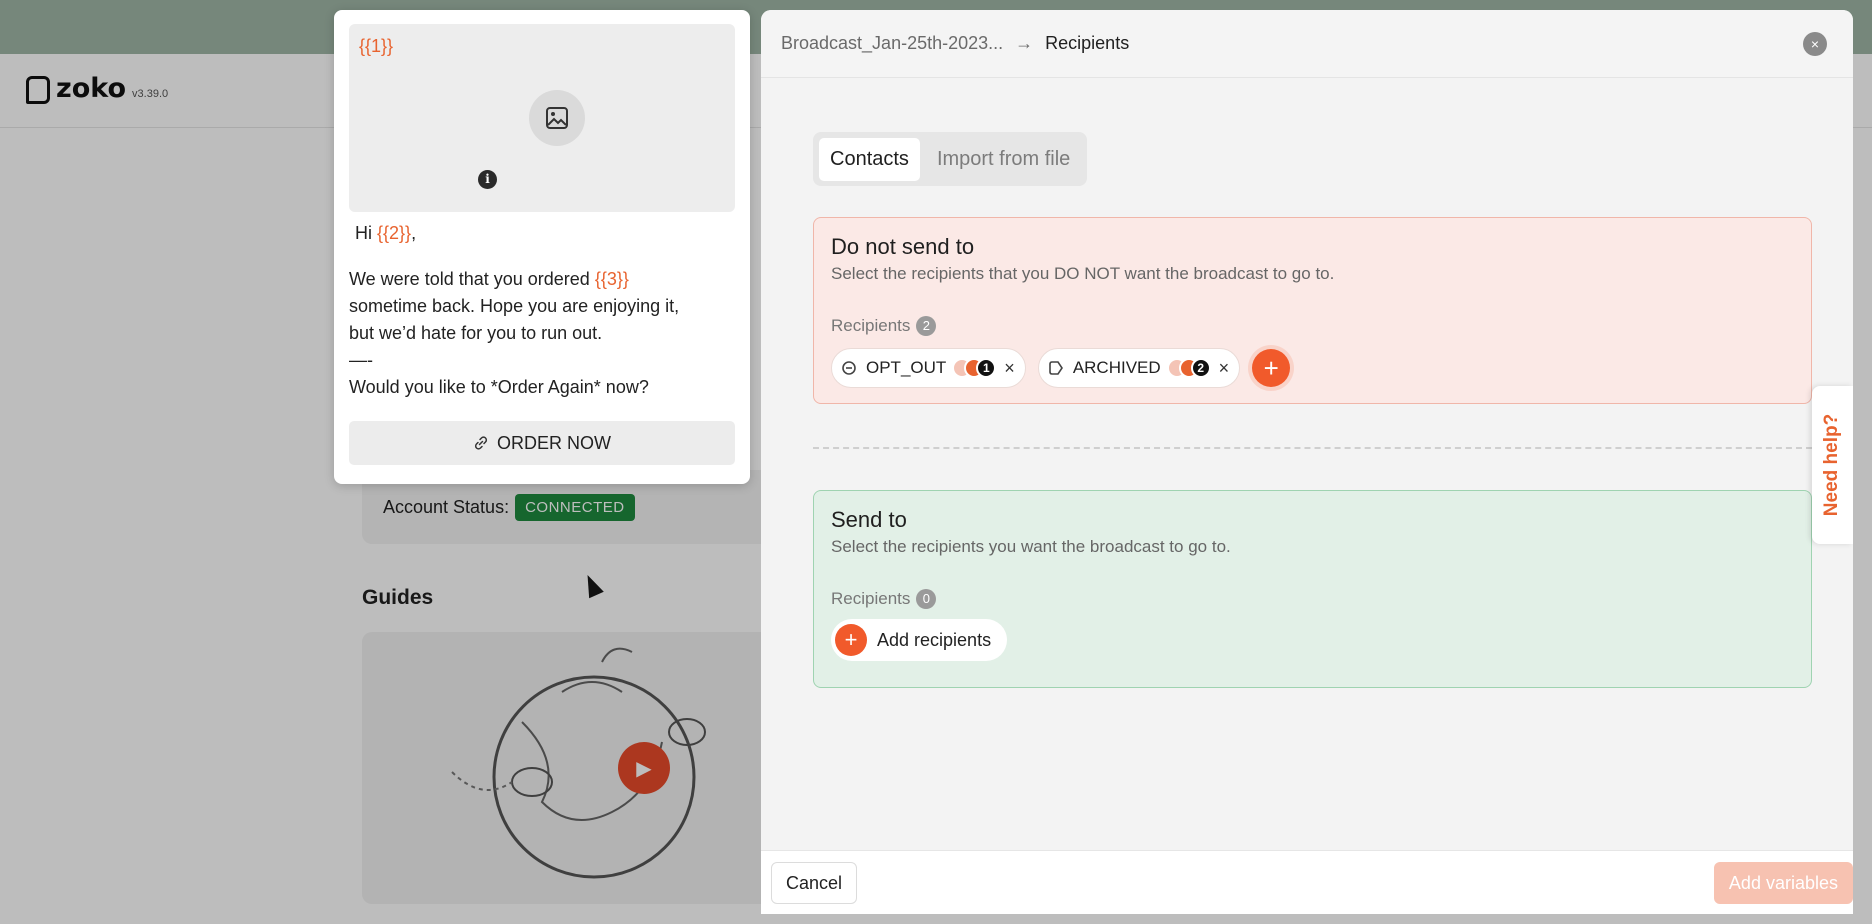  What do you see at coordinates (1056, 368) in the screenshot?
I see `tag-icon` at bounding box center [1056, 368].